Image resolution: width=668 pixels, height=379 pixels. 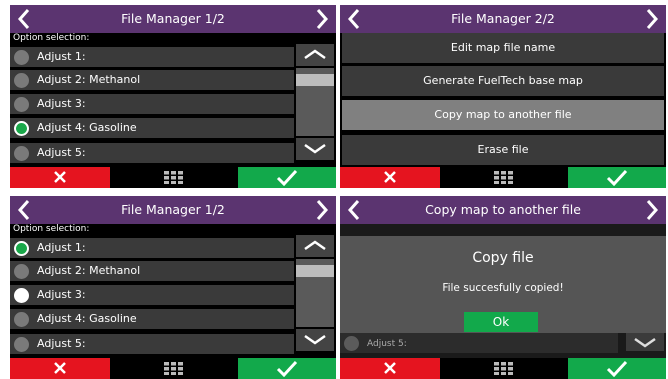 What do you see at coordinates (503, 150) in the screenshot?
I see `erase-file-button: Erase file` at bounding box center [503, 150].